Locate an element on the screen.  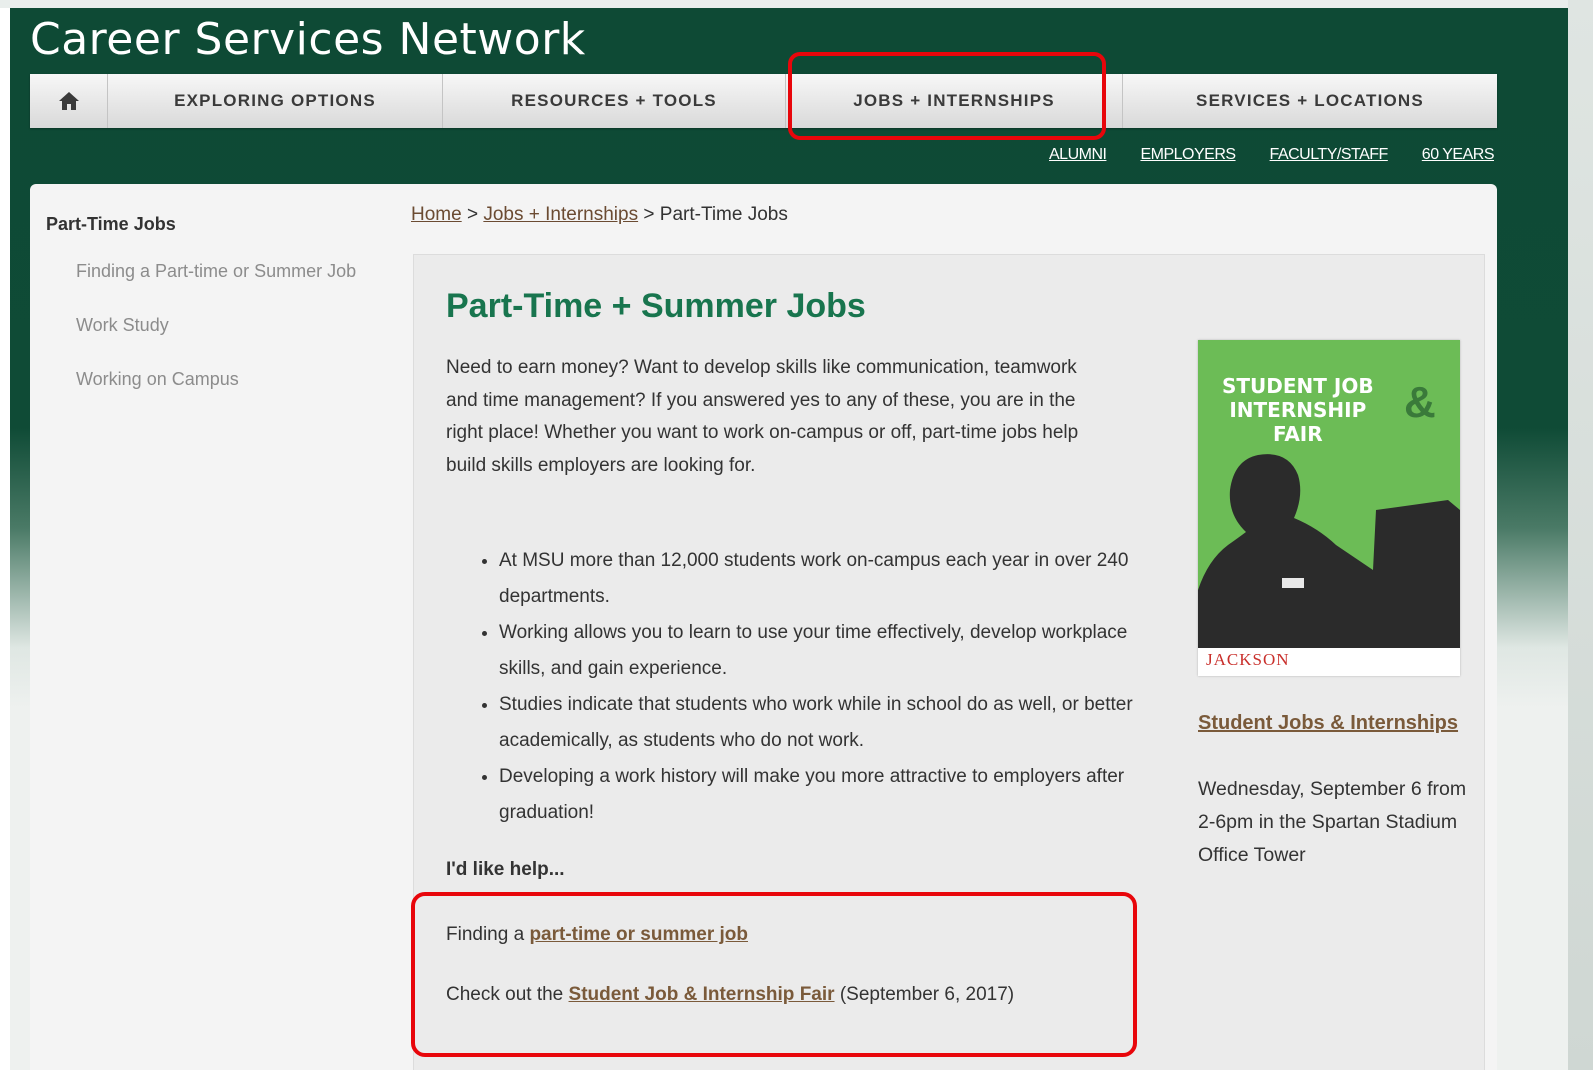
nav-resources-tools: RESOURCES + TOOLS is located at coordinates (614, 101).